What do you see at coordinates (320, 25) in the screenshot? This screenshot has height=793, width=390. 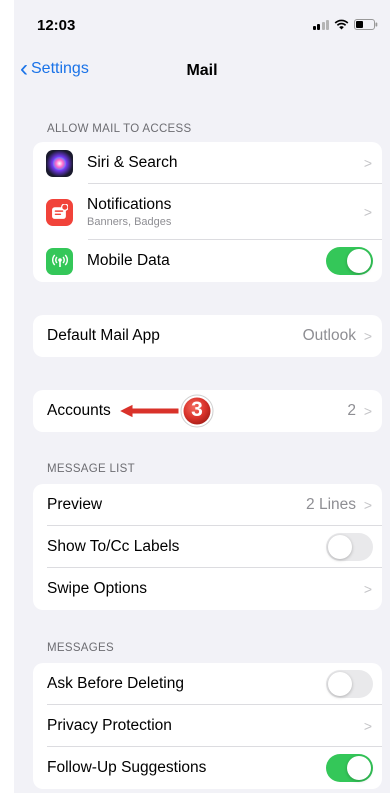 I see `signal-icon` at bounding box center [320, 25].